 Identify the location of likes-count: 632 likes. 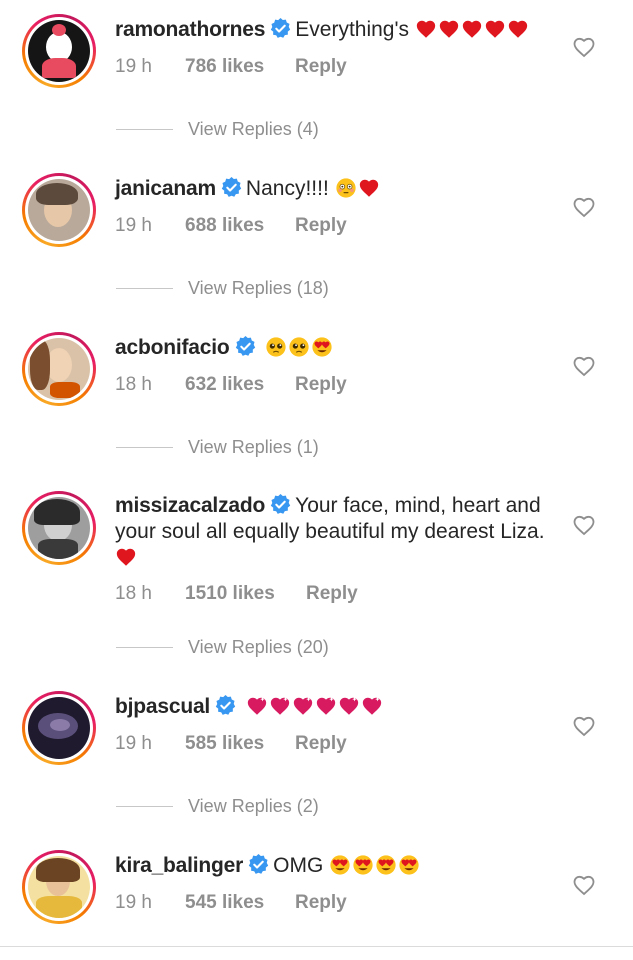
(240, 385).